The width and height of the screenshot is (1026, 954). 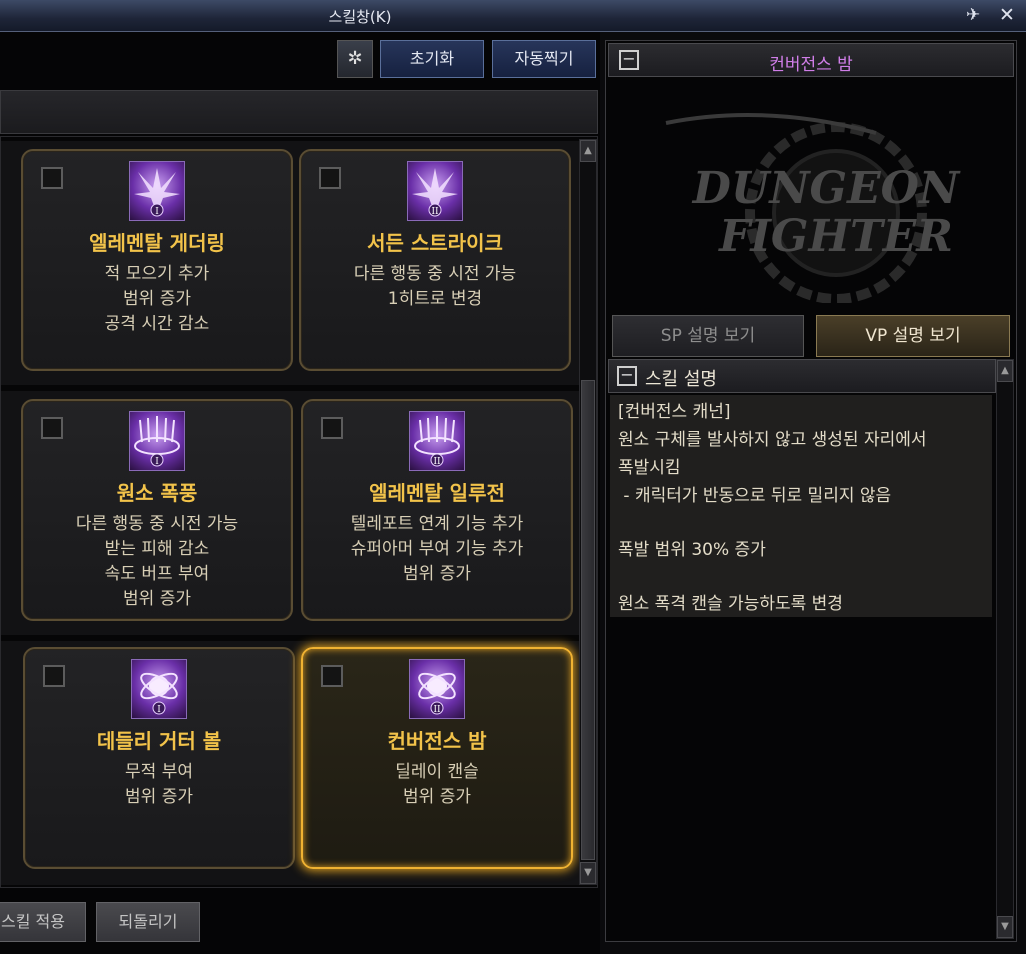 I want to click on filter-icon: ✲, so click(x=355, y=58).